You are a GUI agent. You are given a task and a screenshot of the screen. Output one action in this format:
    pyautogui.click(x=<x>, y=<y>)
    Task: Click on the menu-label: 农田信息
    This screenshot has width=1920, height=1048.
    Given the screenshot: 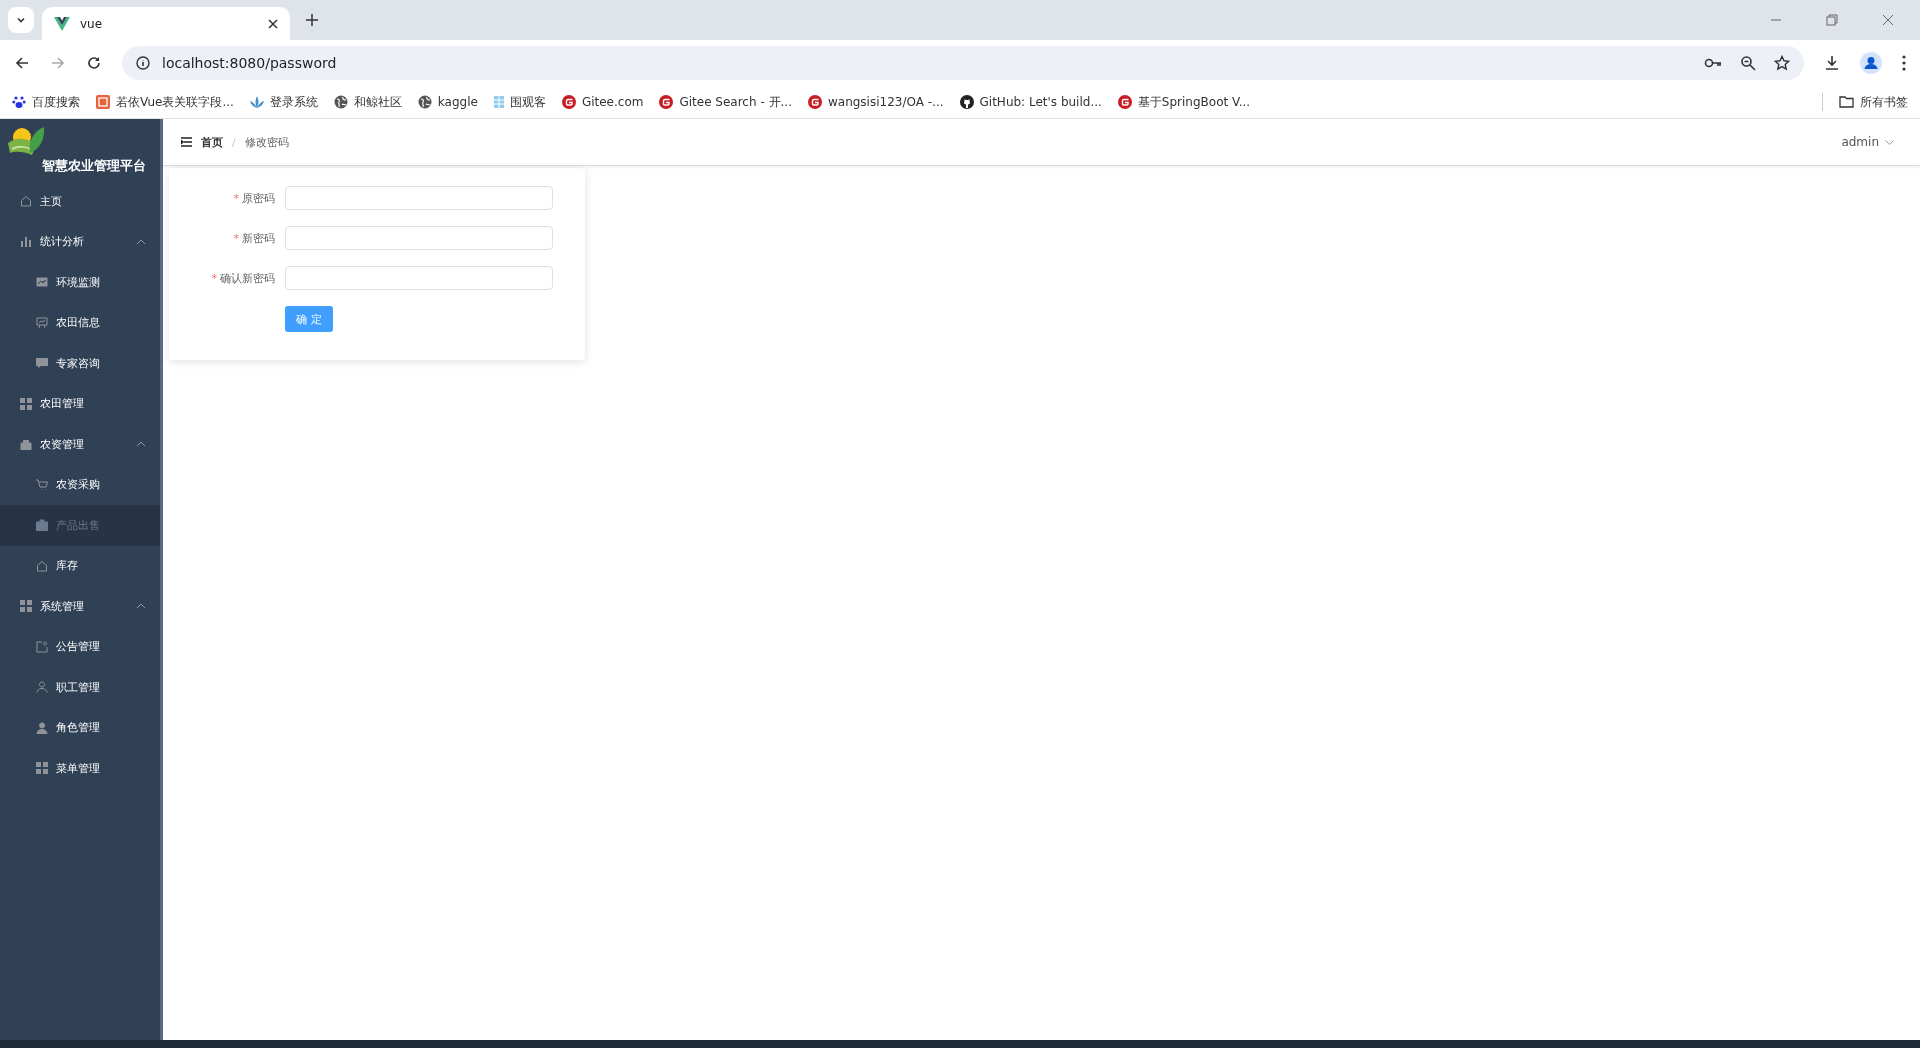 What is the action you would take?
    pyautogui.click(x=78, y=323)
    